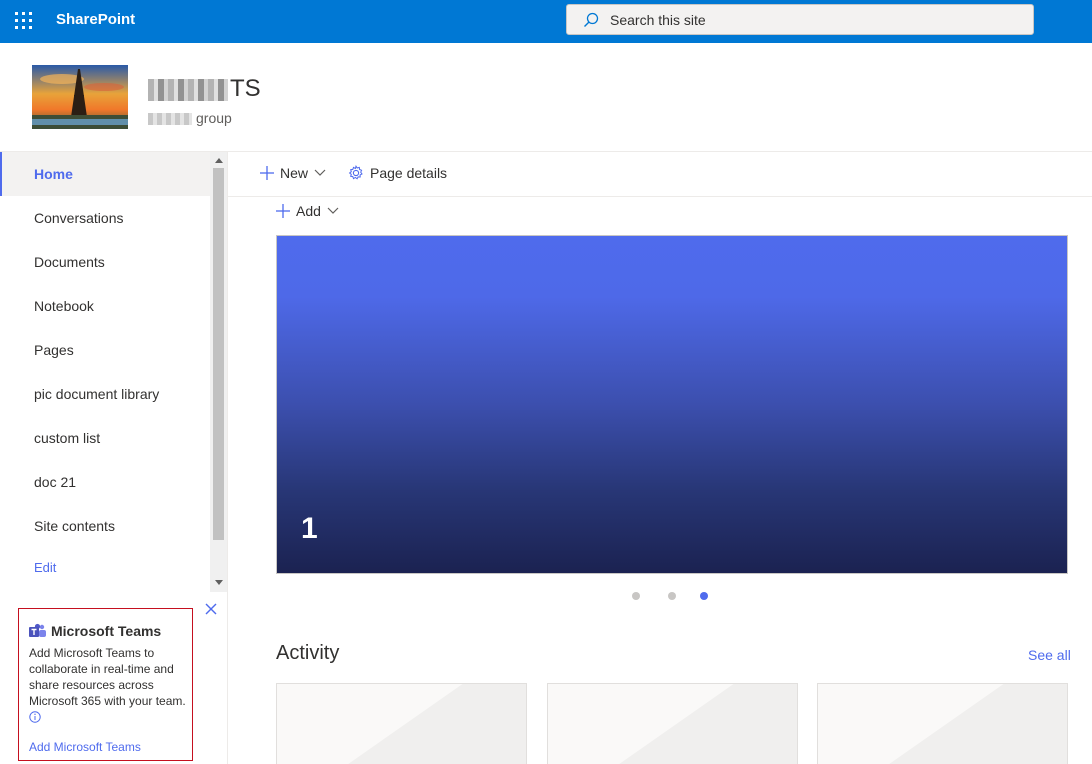  What do you see at coordinates (309, 528) in the screenshot?
I see `hero-slide-label: 1` at bounding box center [309, 528].